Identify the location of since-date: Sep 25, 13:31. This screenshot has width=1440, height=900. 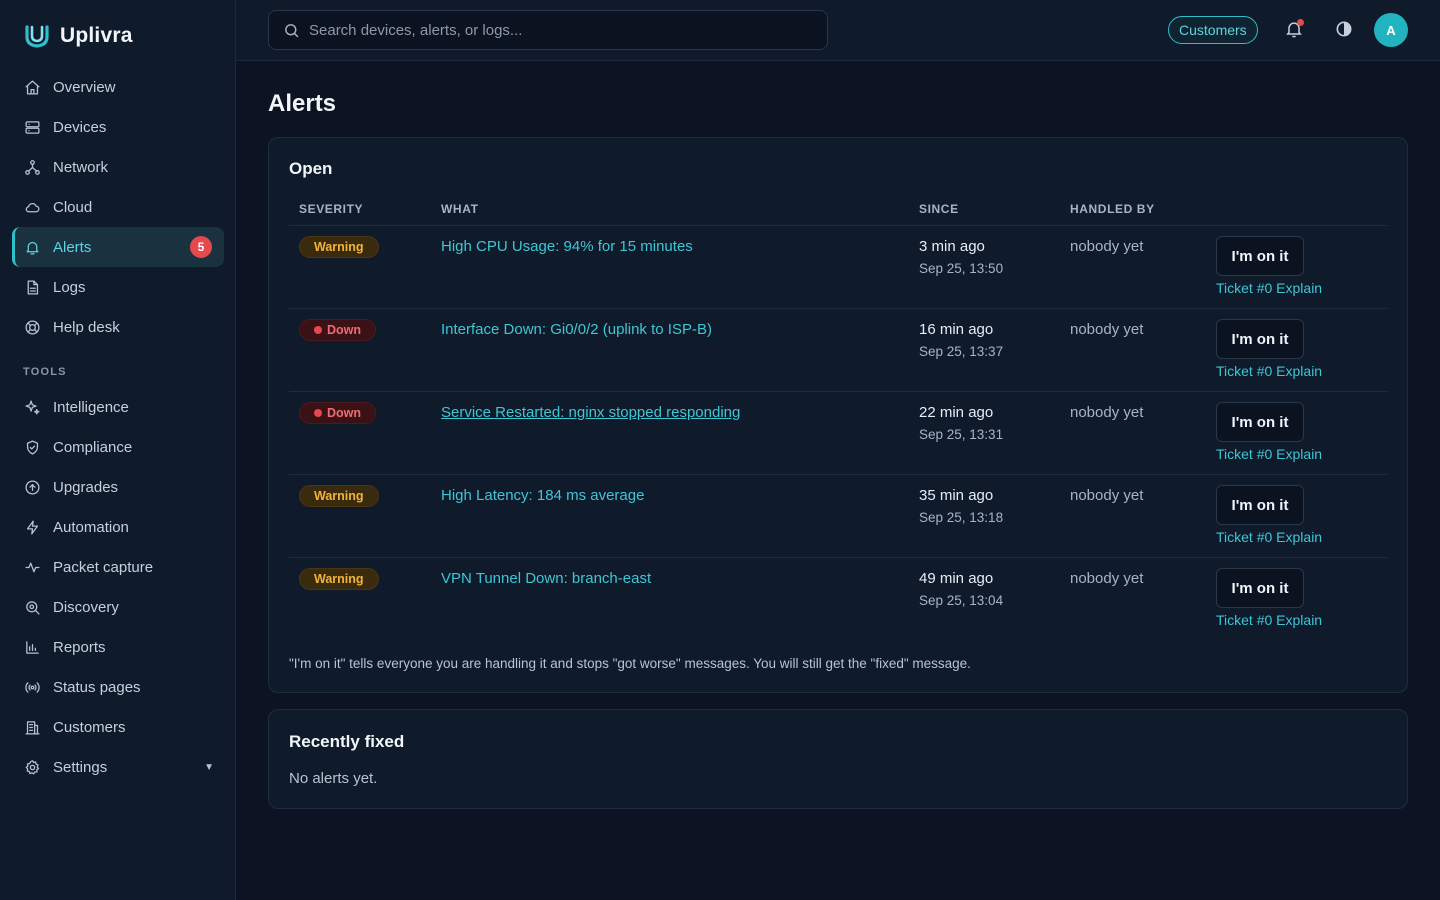
(961, 434).